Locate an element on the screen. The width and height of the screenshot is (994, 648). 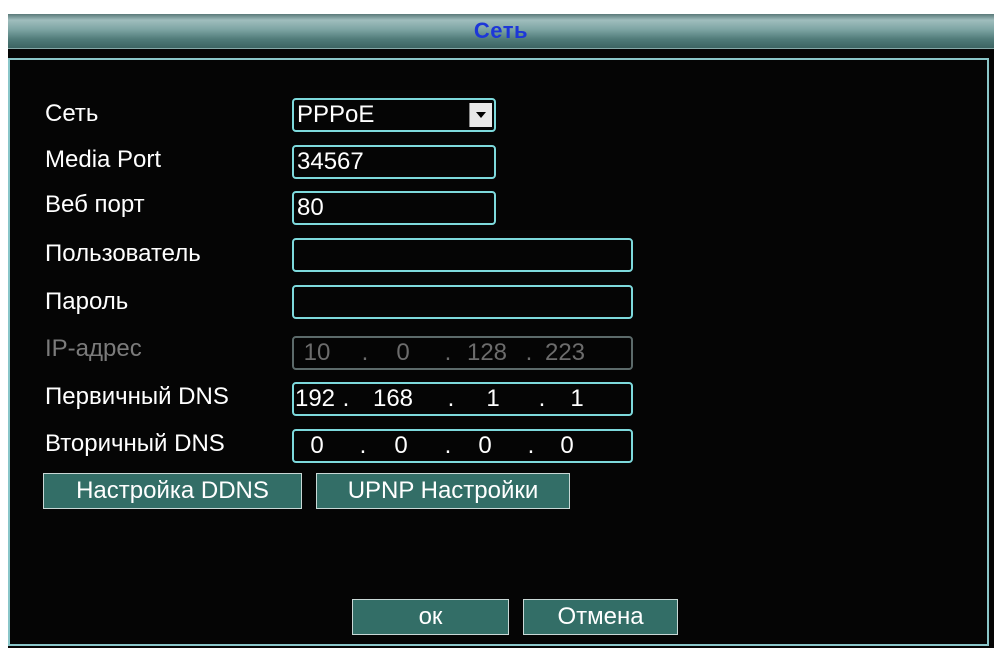
user-input is located at coordinates (462, 255).